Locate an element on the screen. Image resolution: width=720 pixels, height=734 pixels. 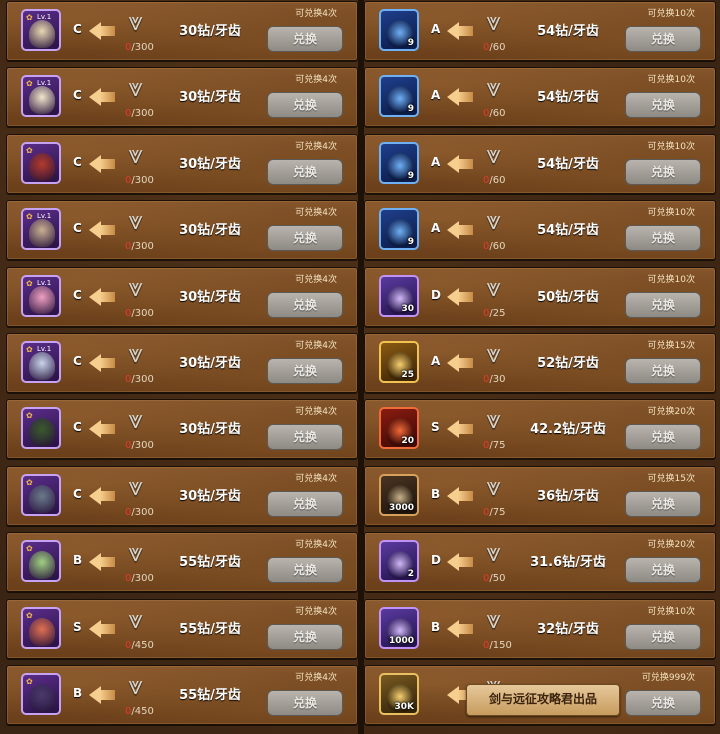
fang-progress: 0/30 is located at coordinates (494, 379).